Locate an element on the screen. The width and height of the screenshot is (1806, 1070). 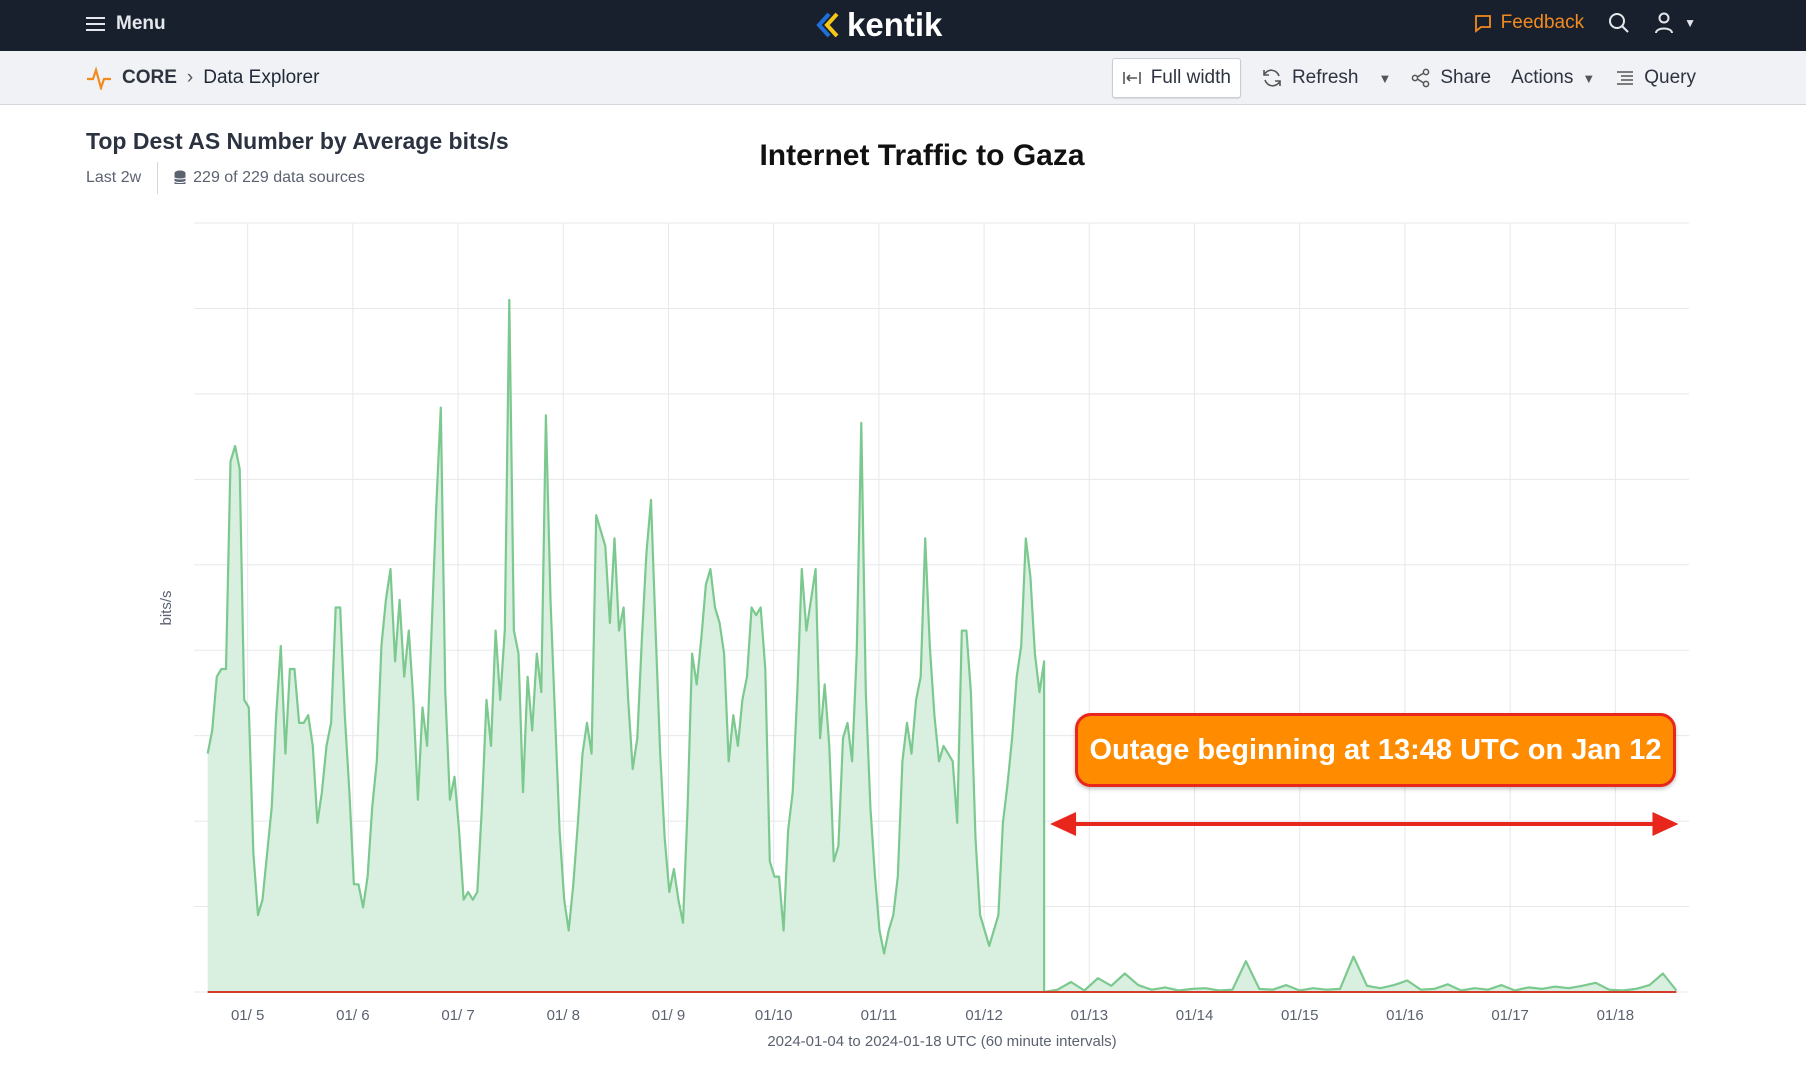
x-tick-label: 01/ 8 is located at coordinates (563, 1015).